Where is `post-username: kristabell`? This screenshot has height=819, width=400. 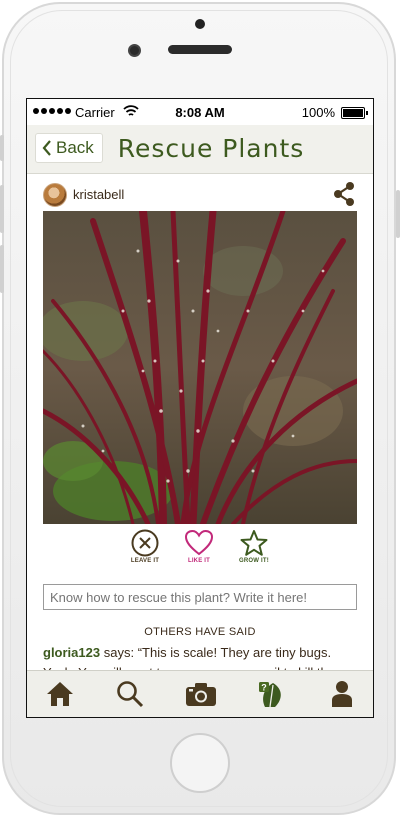
post-username: kristabell is located at coordinates (98, 194).